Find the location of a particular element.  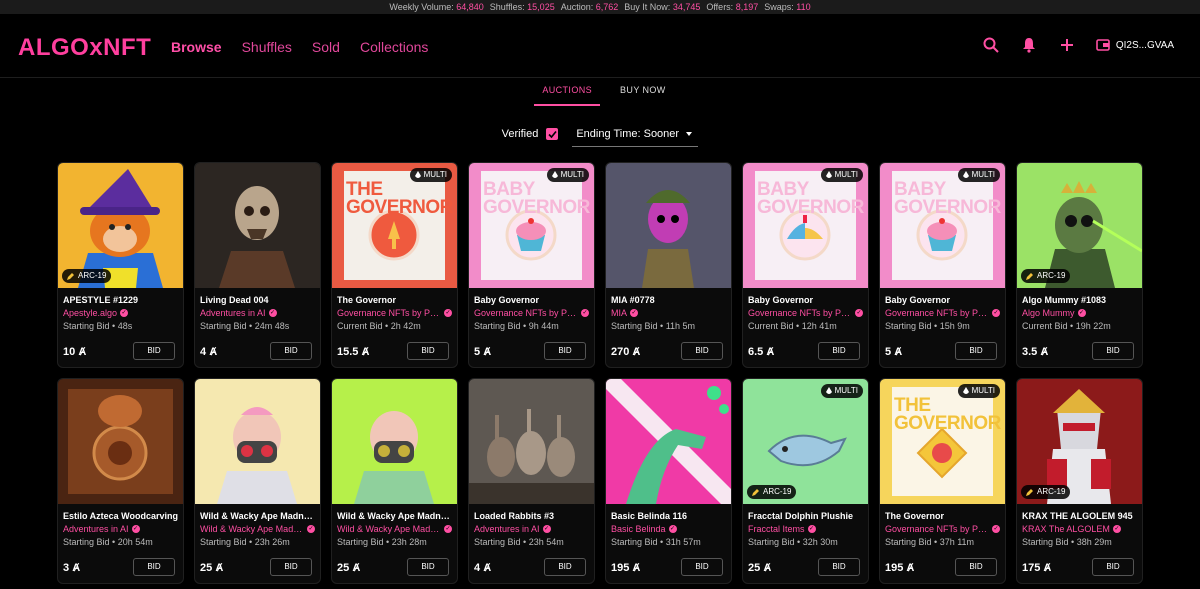

nft-name: Fracctal Dolphin Plushie is located at coordinates (806, 516).